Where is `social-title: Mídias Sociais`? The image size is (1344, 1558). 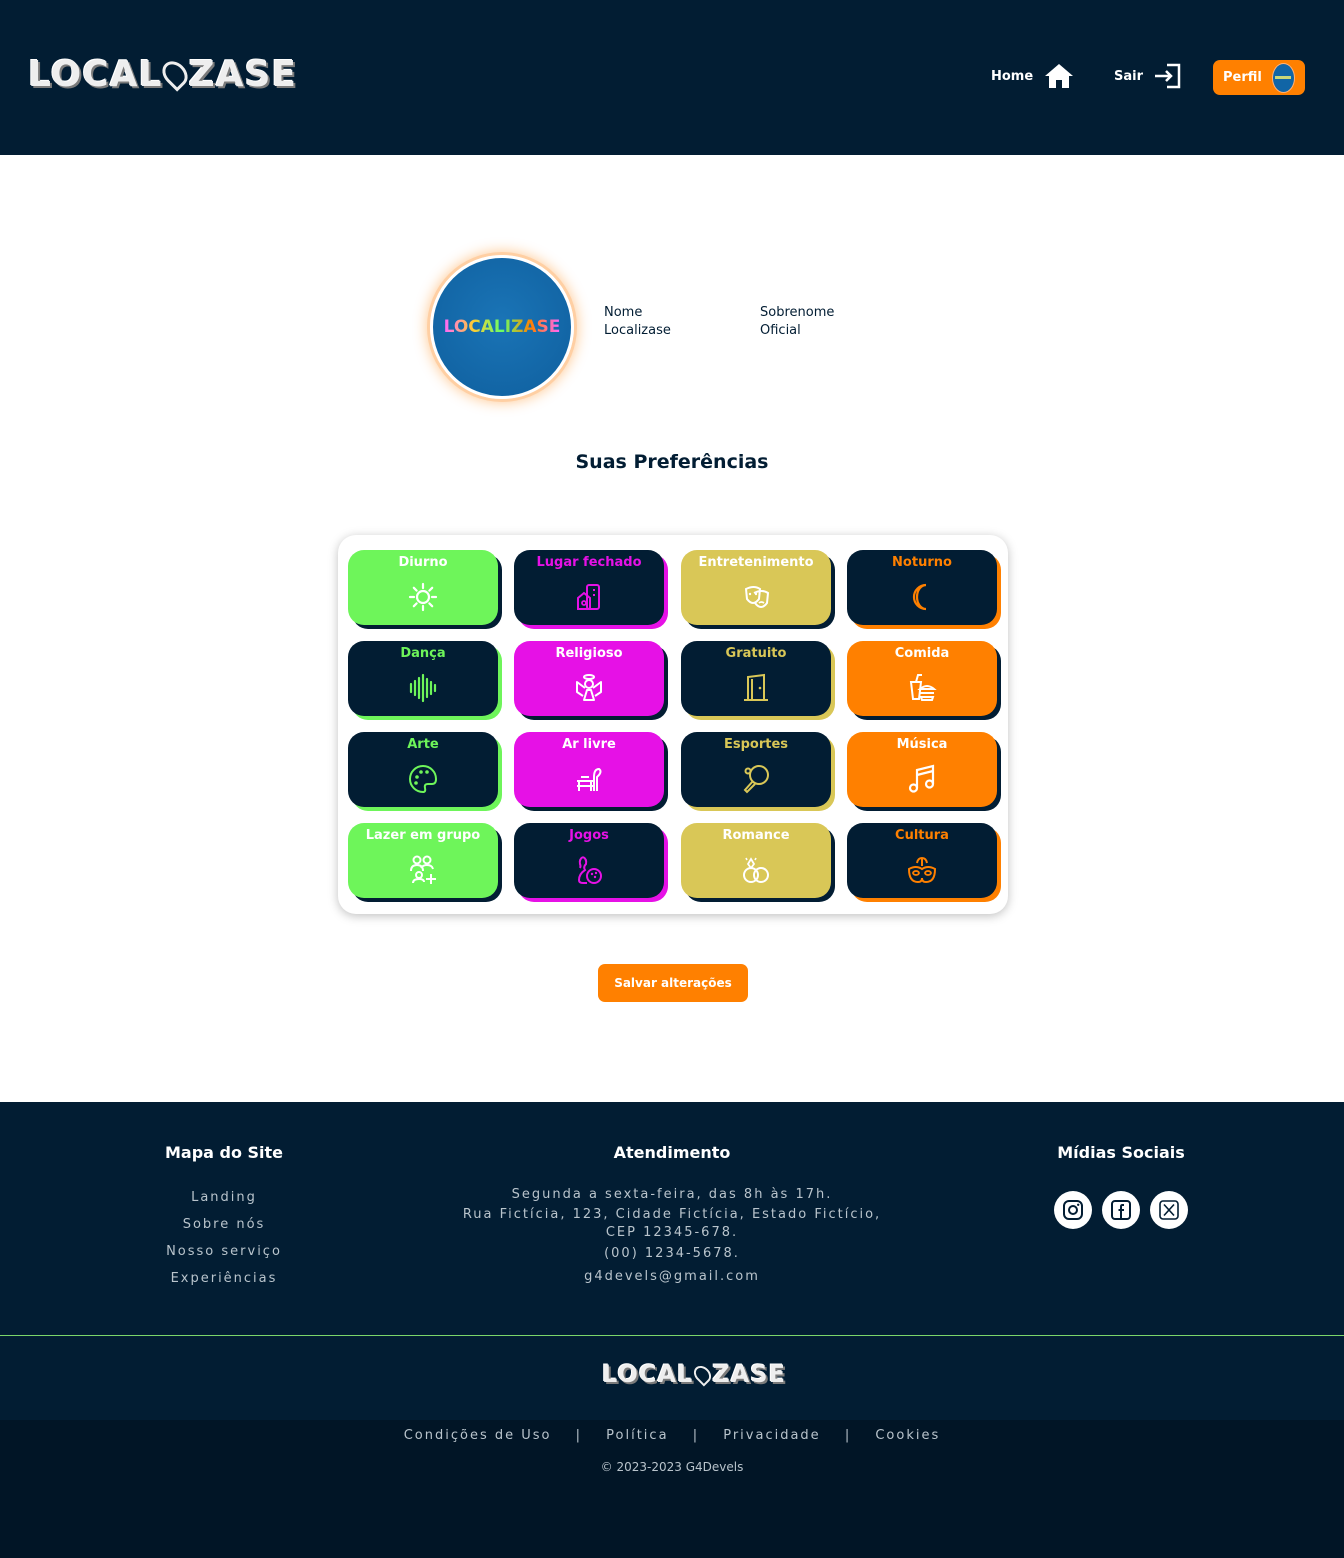 social-title: Mídias Sociais is located at coordinates (1121, 1152).